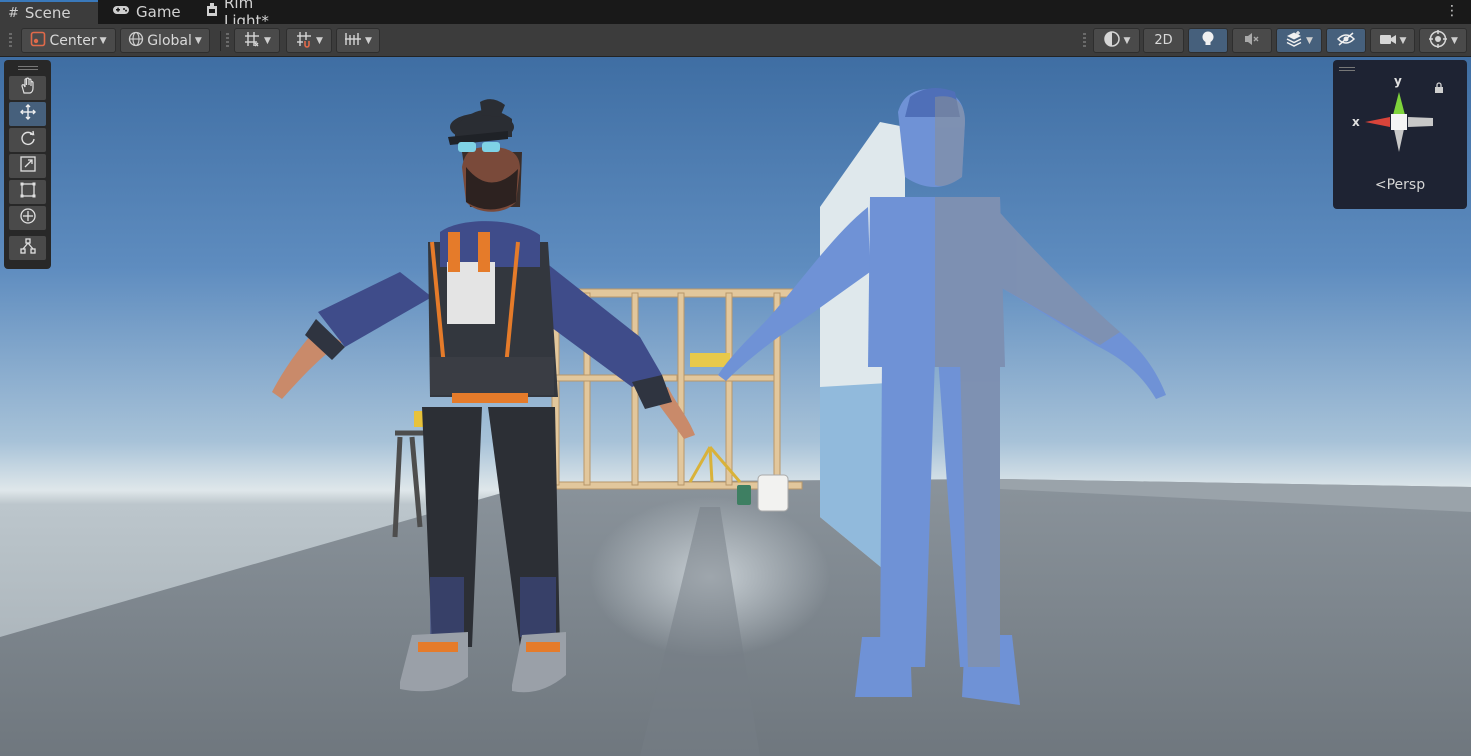  What do you see at coordinates (353, 41) in the screenshot?
I see `increment-snap-icon` at bounding box center [353, 41].